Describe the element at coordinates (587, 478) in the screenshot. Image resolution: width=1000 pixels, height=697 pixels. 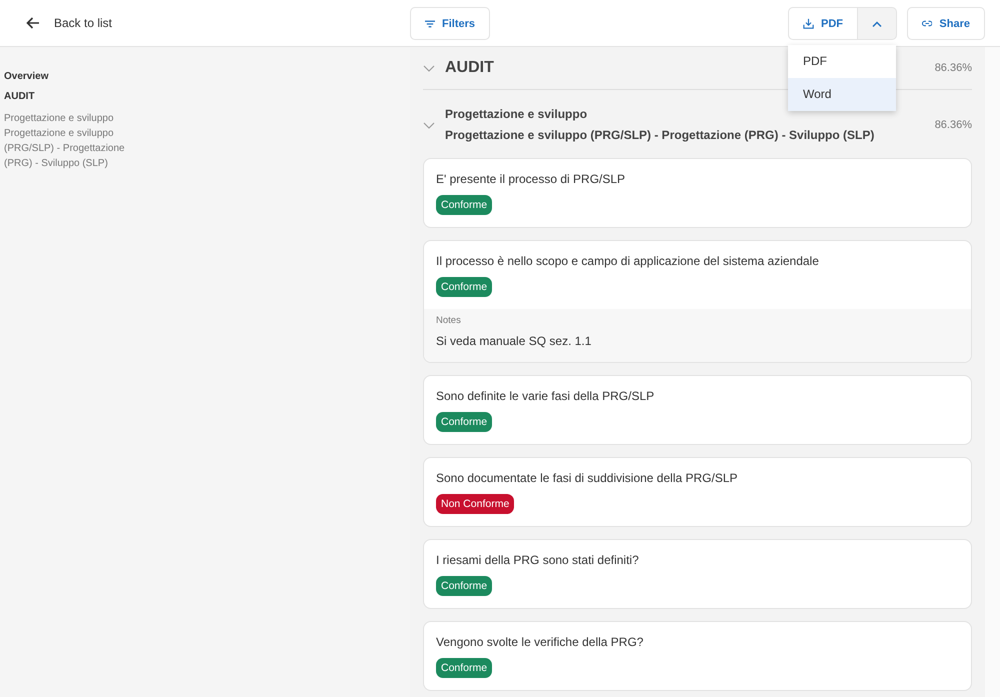
I see `question-text: Sono documentate le fasi di suddivisione della PRG/SLP` at that location.